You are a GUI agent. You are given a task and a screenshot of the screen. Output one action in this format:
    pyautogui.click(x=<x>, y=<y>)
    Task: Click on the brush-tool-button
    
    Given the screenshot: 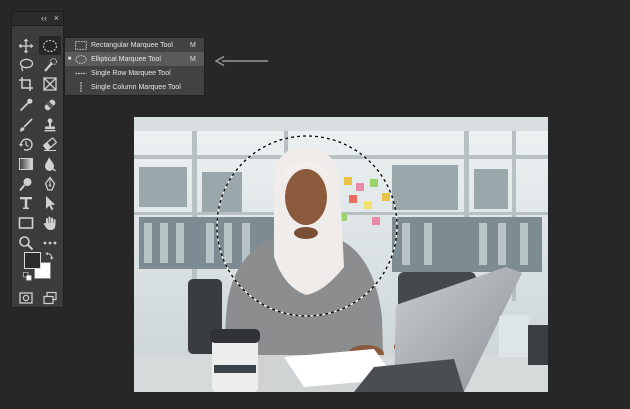 What is the action you would take?
    pyautogui.click(x=26, y=124)
    